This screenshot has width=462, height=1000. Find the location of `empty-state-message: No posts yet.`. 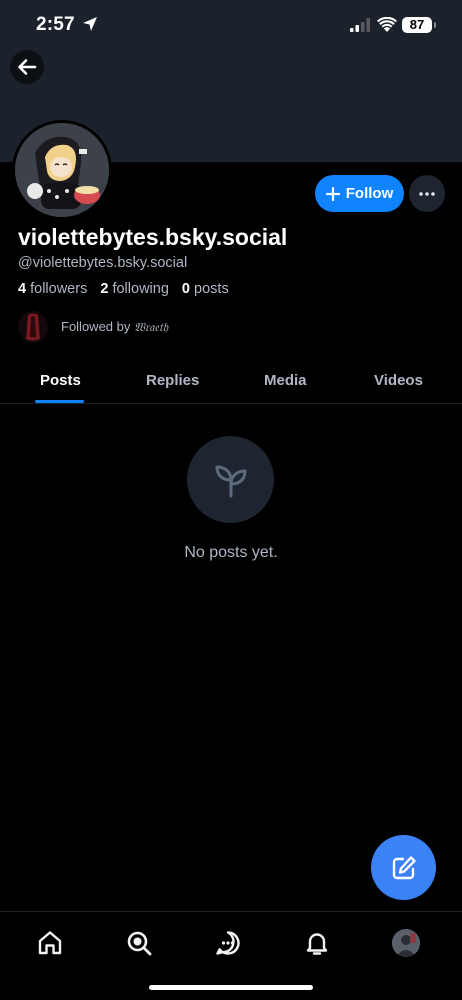

empty-state-message: No posts yet. is located at coordinates (231, 552).